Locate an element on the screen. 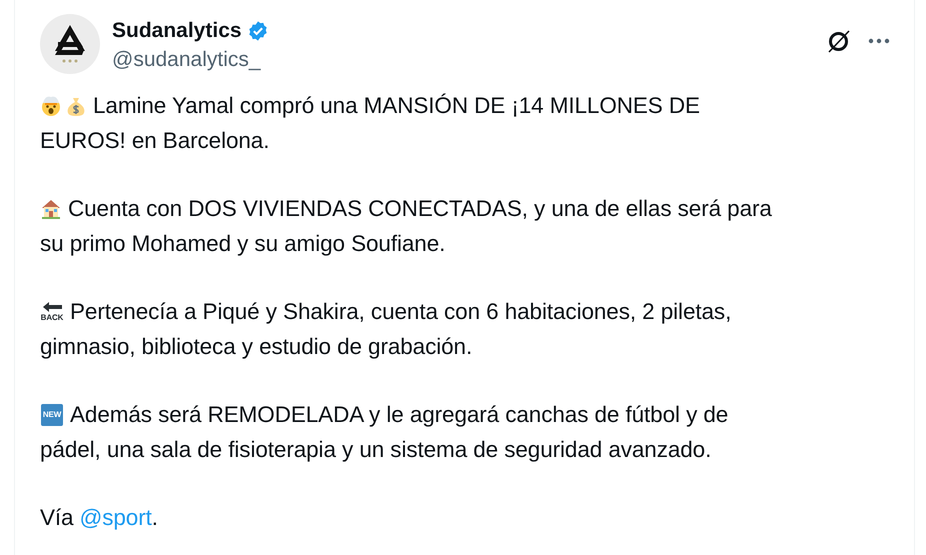 The image size is (926, 555). post-text: pádel, una sala de fisioterapia y un sistema de seguridad avanzado. is located at coordinates (376, 450).